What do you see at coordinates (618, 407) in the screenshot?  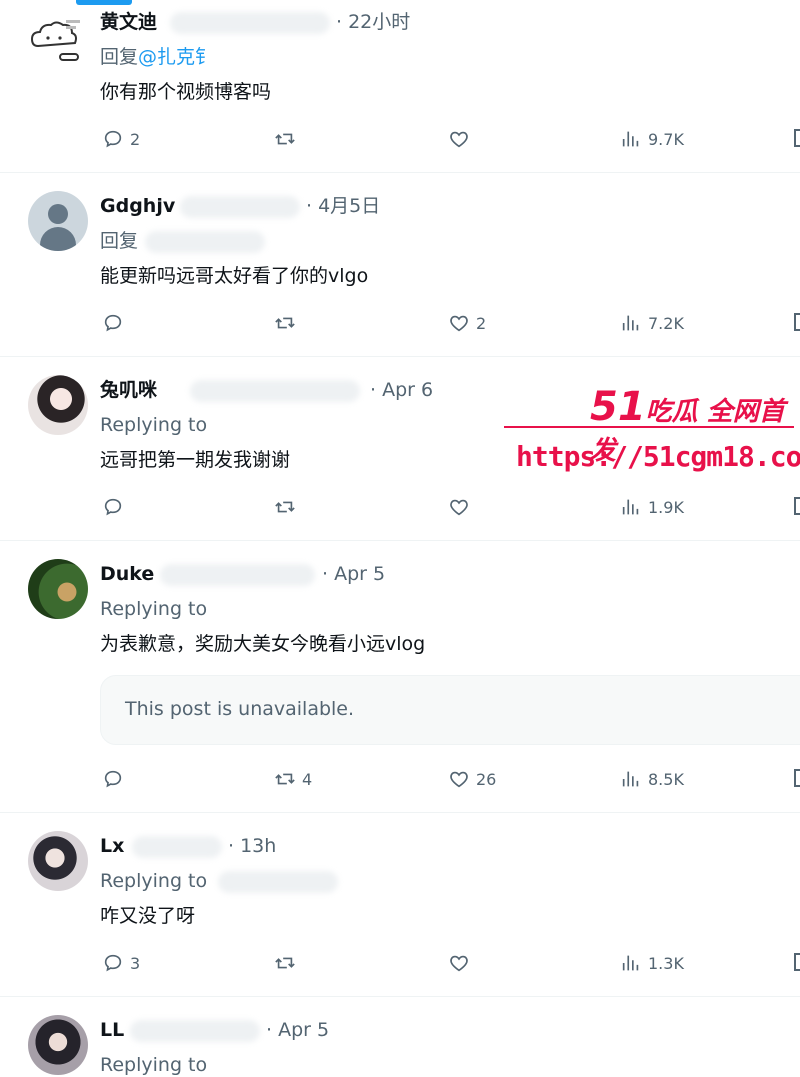 I see `watermark-number: 51` at bounding box center [618, 407].